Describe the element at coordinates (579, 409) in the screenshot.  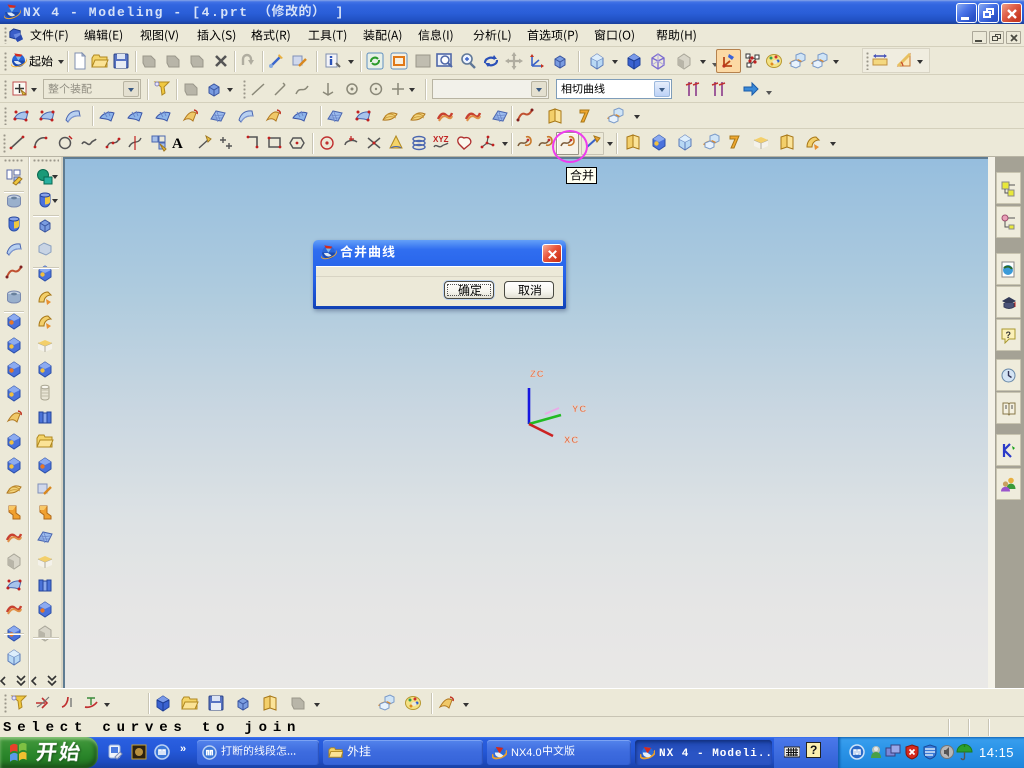
I see `svg-text: YC` at that location.